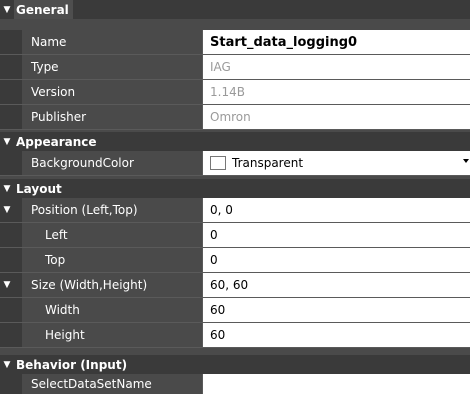 The width and height of the screenshot is (470, 394). What do you see at coordinates (235, 188) in the screenshot?
I see `category-layout: ▼ Layout` at bounding box center [235, 188].